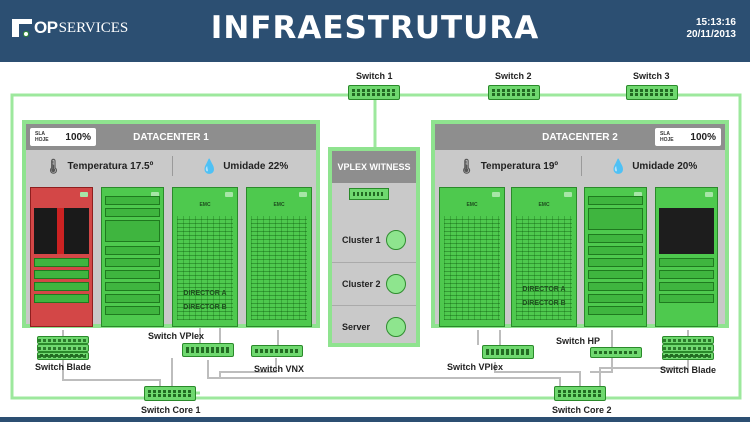 The height and width of the screenshot is (422, 750). What do you see at coordinates (616, 352) in the screenshot?
I see `switch-hp-device` at bounding box center [616, 352].